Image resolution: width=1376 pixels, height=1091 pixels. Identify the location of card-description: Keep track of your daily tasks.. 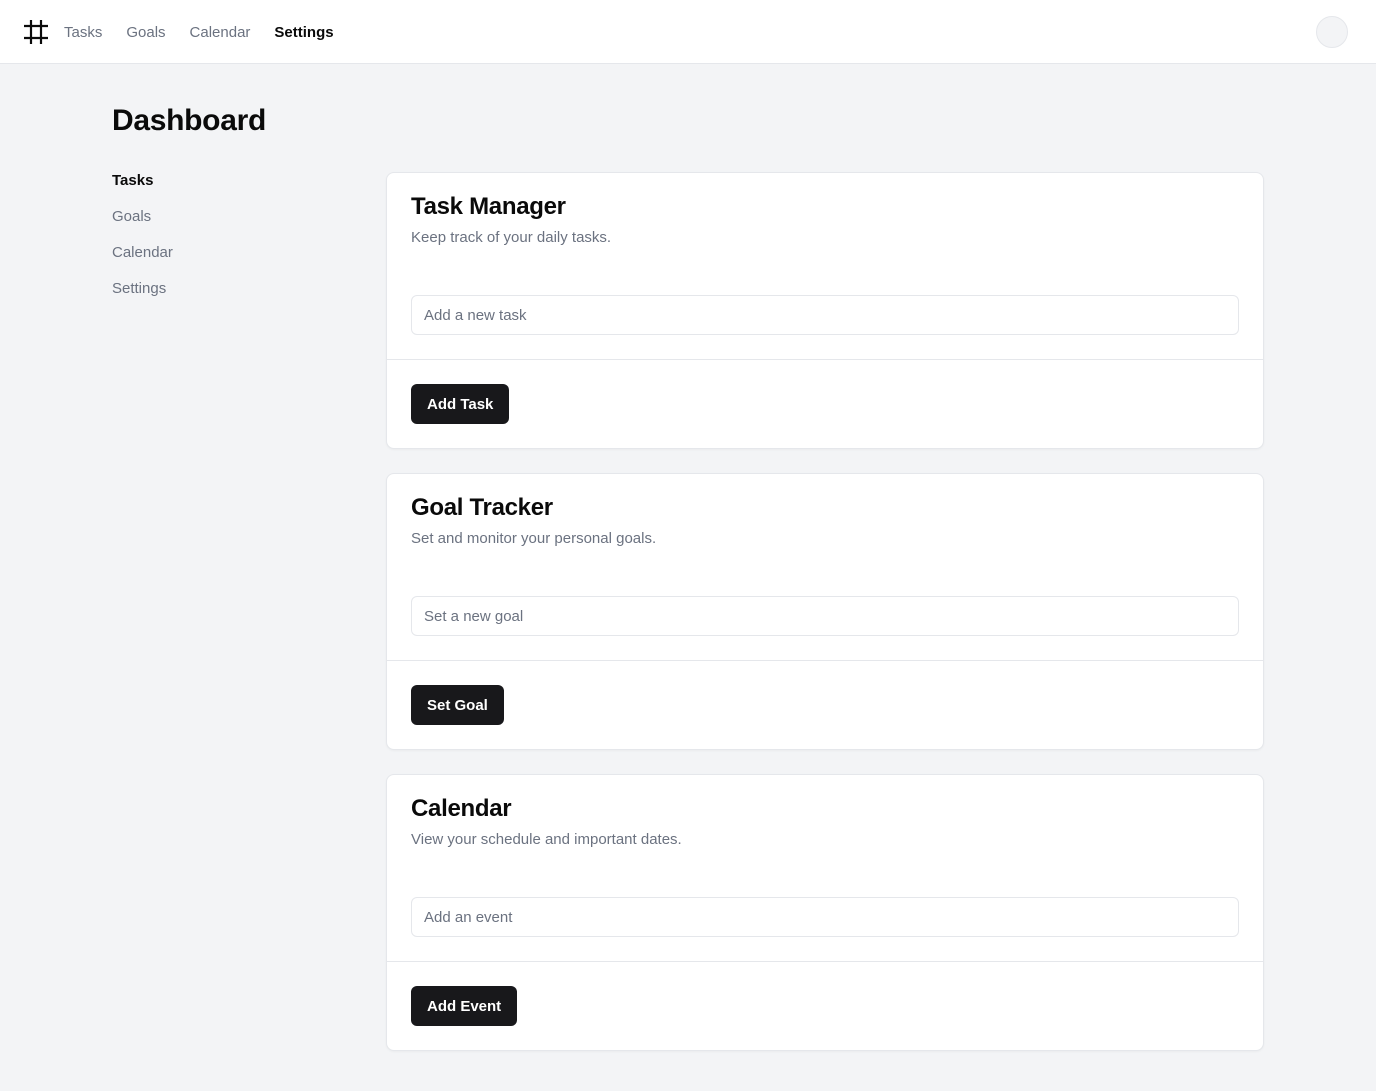
(511, 237).